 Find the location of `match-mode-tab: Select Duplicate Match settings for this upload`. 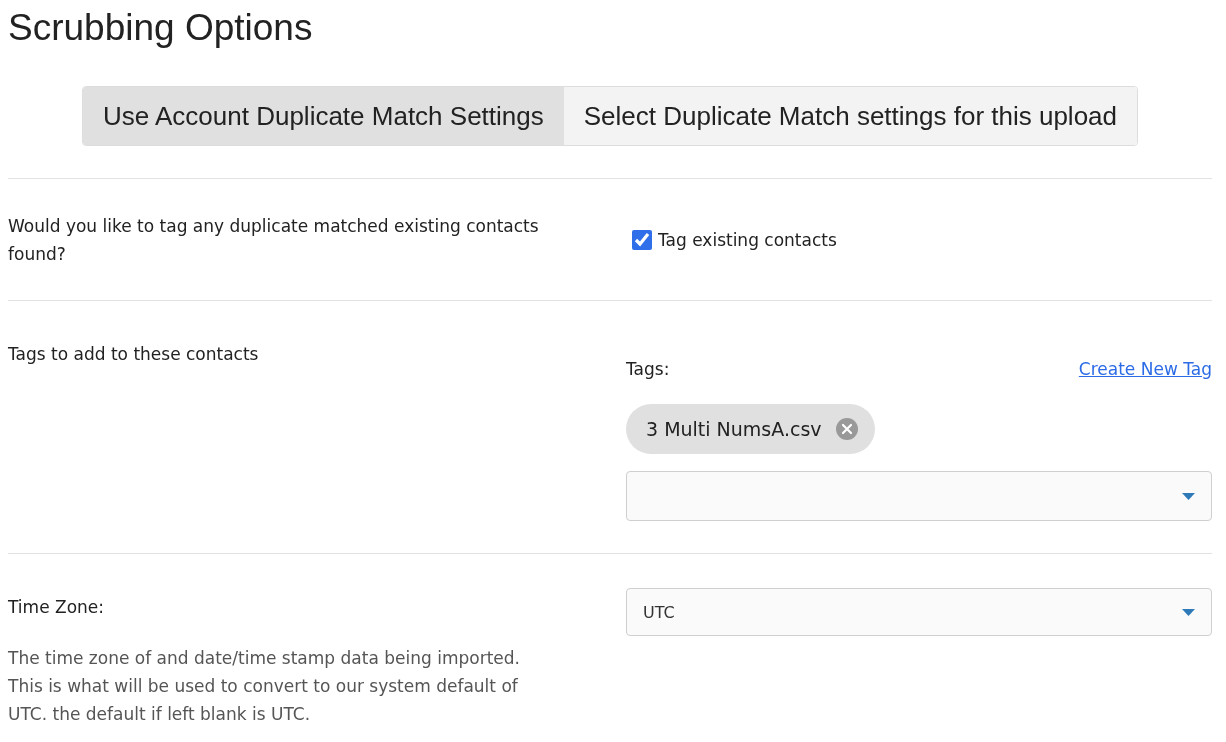

match-mode-tab: Select Duplicate Match settings for this upload is located at coordinates (850, 116).